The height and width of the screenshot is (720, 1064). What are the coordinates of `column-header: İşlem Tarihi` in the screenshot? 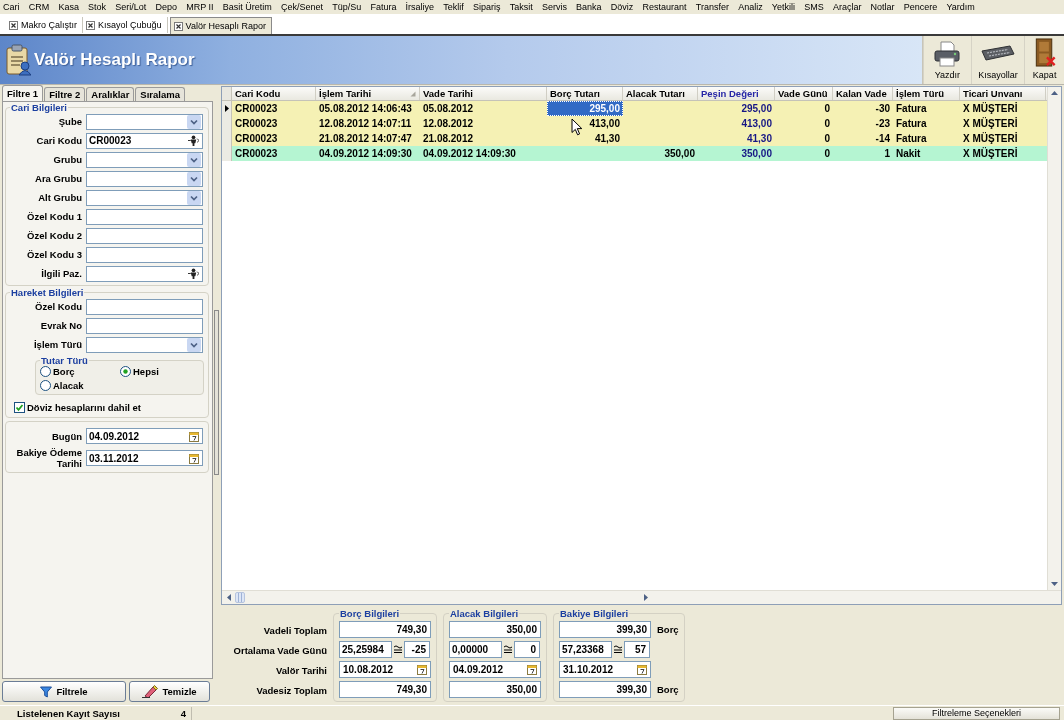 It's located at (368, 93).